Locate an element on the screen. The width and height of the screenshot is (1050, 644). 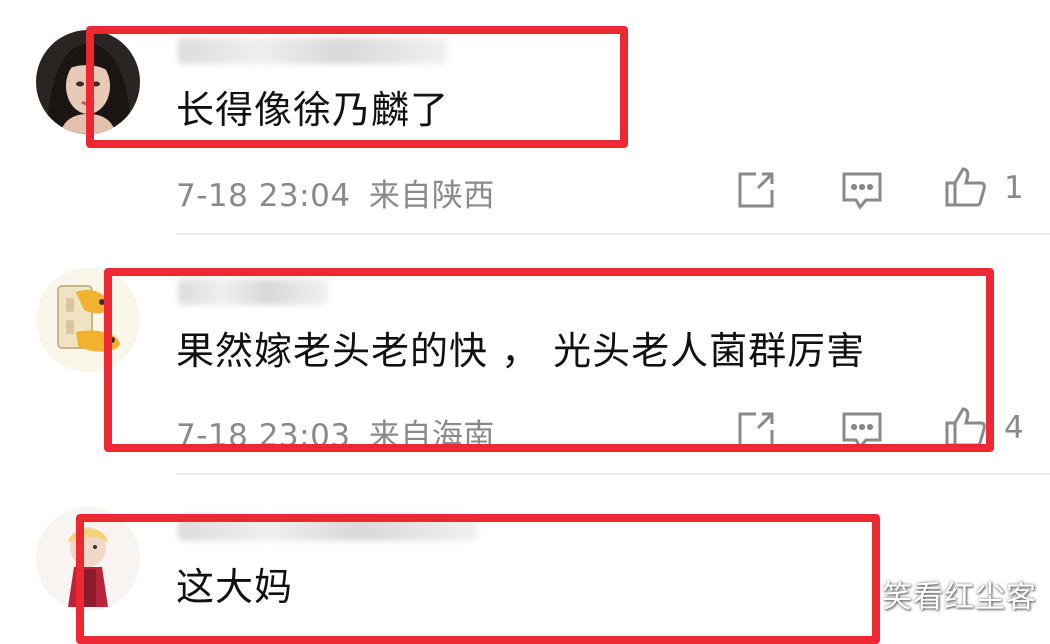
watermark: 笑看红尘客 is located at coordinates (959, 597).